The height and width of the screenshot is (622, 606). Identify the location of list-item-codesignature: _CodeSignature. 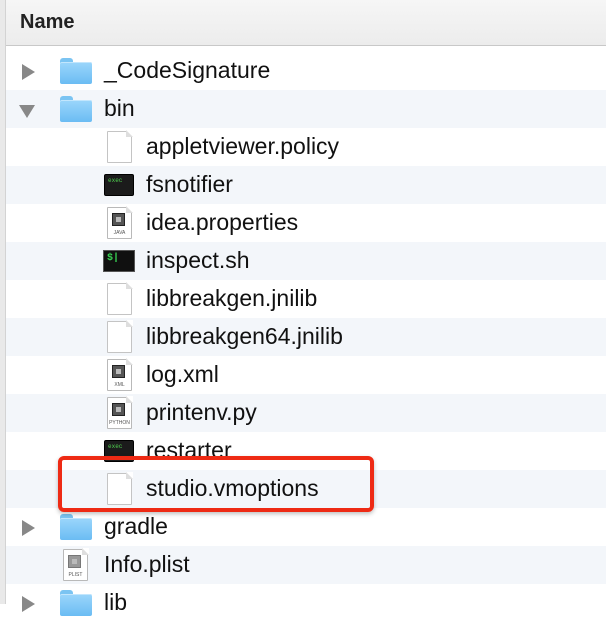
(306, 71).